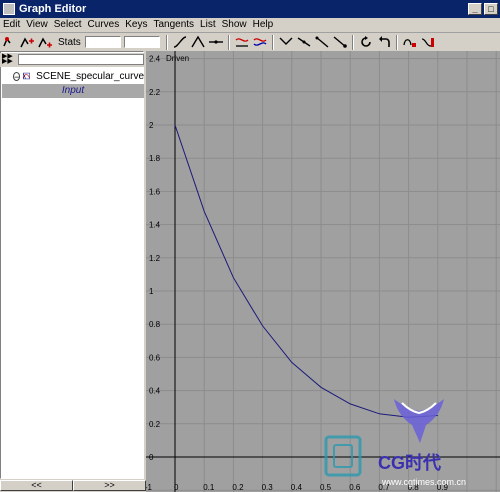 The height and width of the screenshot is (492, 500). I want to click on x-tick-label: 0.2, so click(238, 487).